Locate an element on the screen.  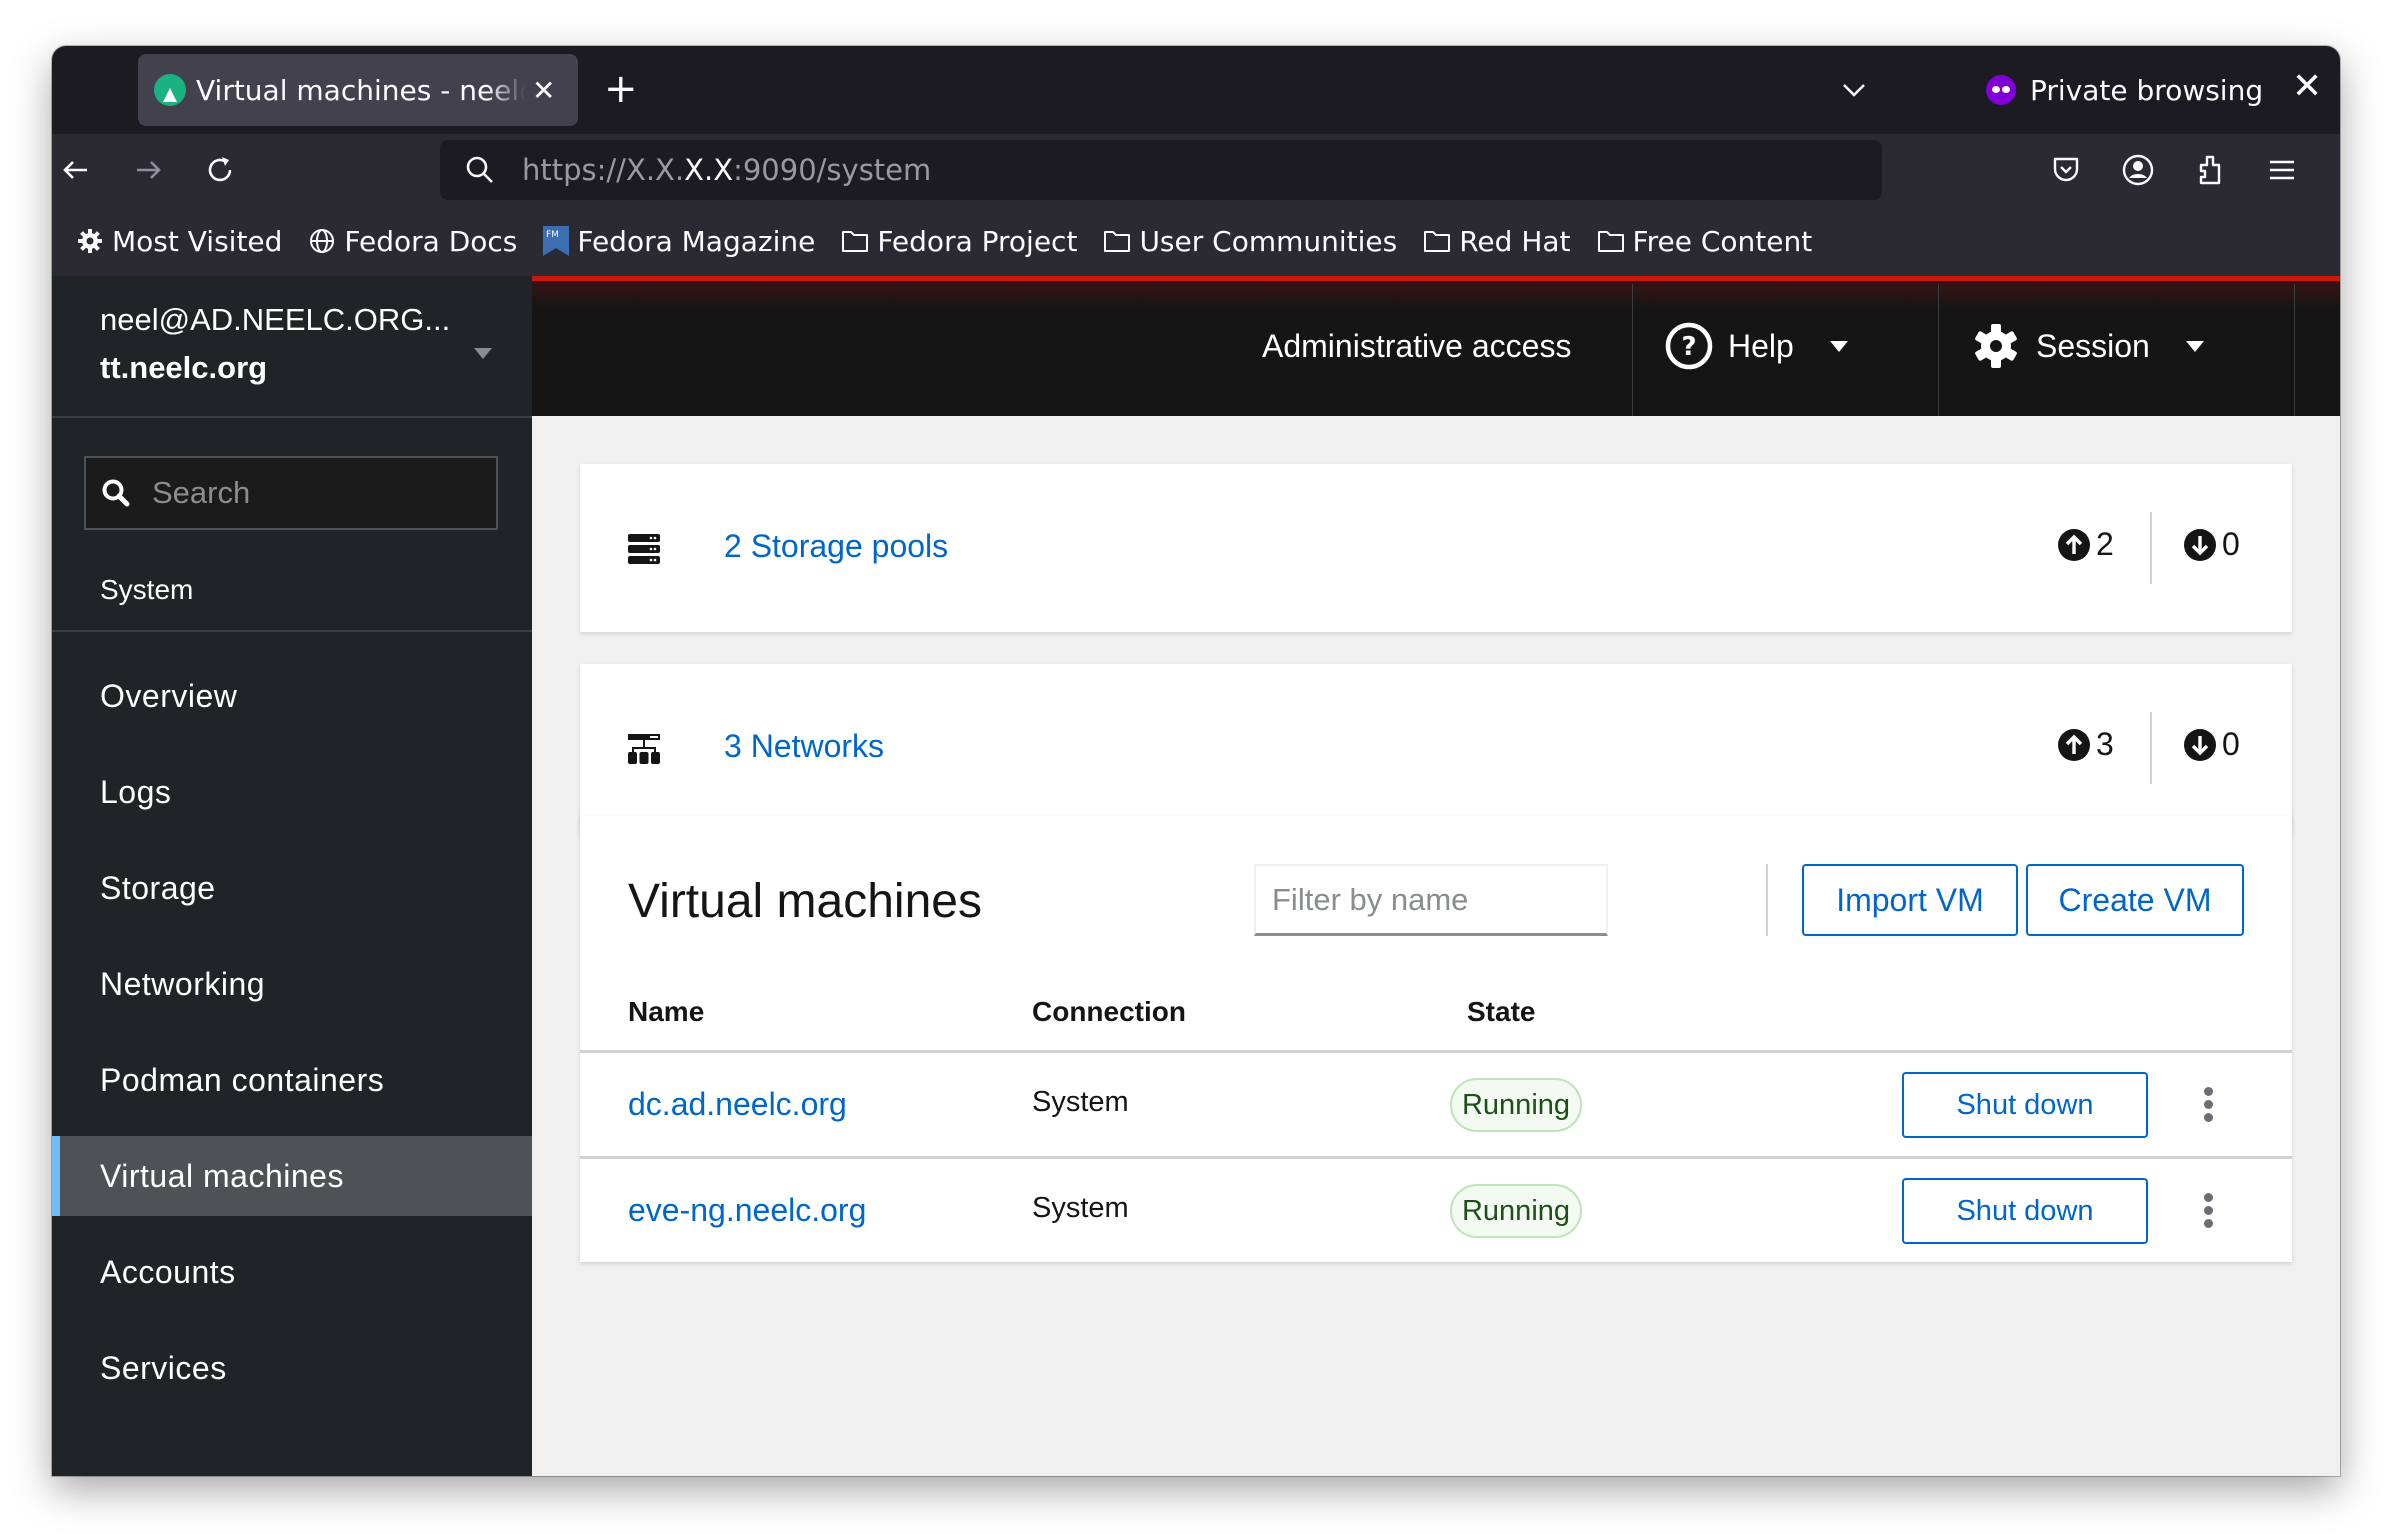
bookmark-folder-user-communities: User Communities is located at coordinates (1250, 241).